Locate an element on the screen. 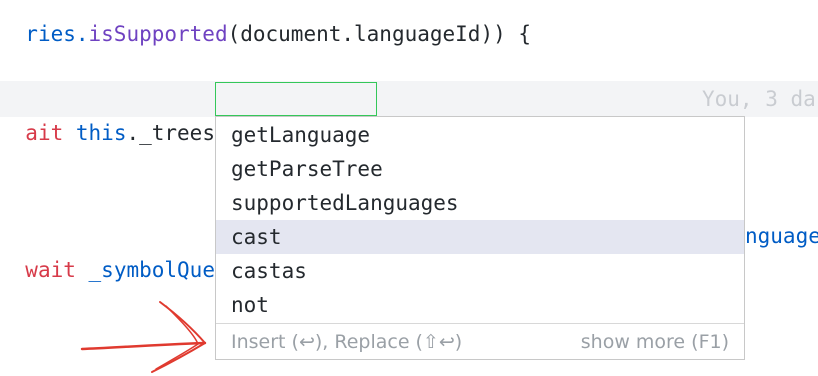  arrow-head is located at coordinates (178, 337).